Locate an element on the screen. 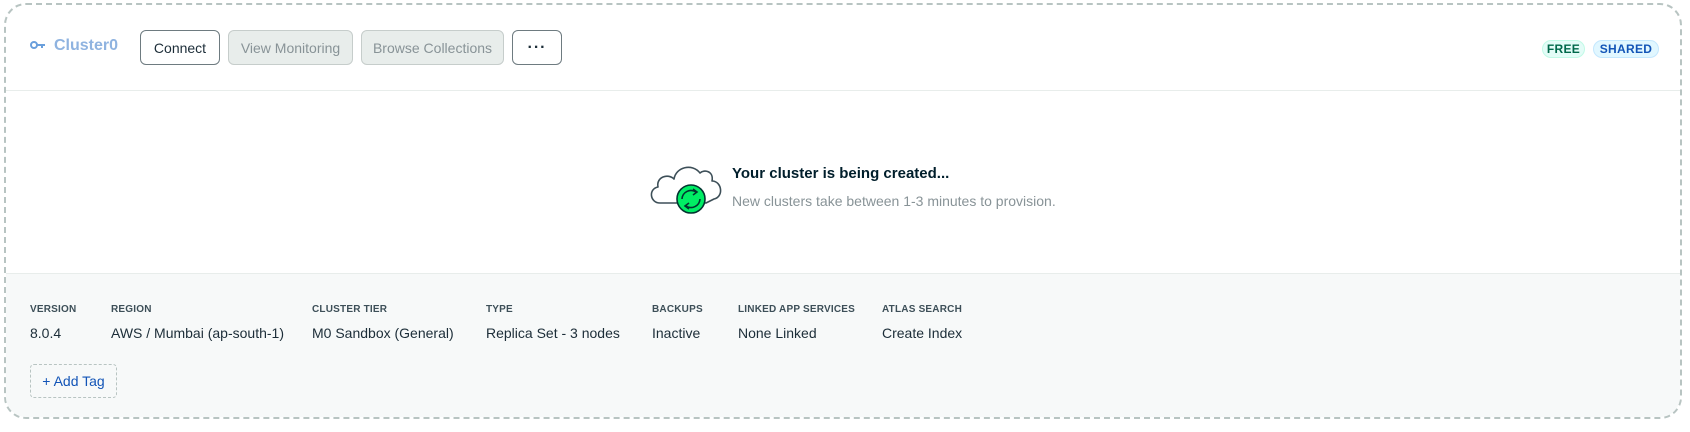 Image resolution: width=1690 pixels, height=432 pixels. info-cluster-tier: CLUSTER TIER M0 Sandbox (General) is located at coordinates (383, 322).